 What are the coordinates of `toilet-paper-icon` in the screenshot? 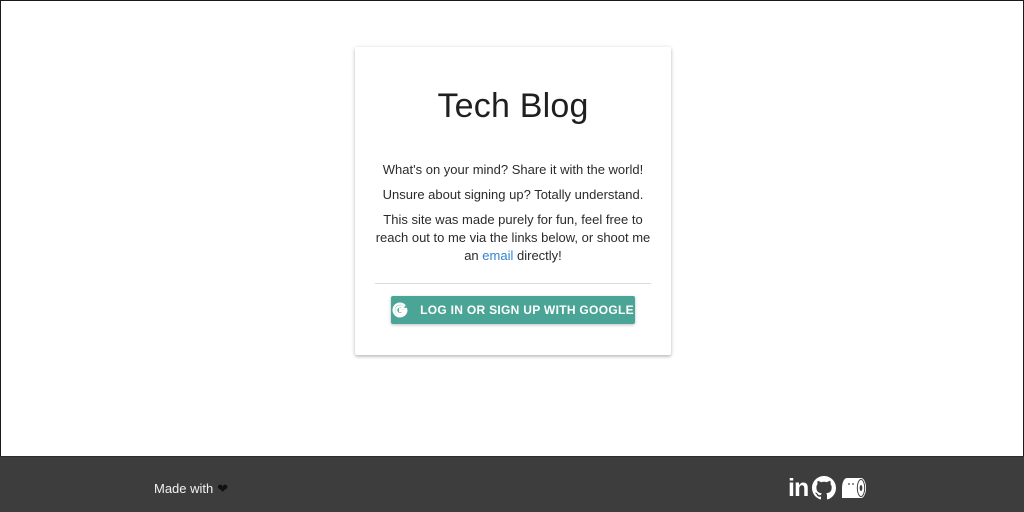 It's located at (854, 488).